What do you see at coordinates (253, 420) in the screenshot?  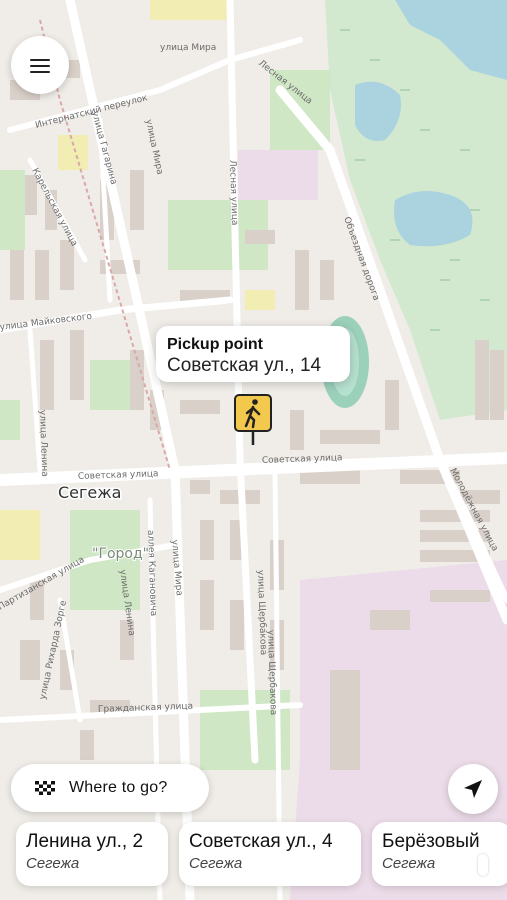 I see `pickup-pin` at bounding box center [253, 420].